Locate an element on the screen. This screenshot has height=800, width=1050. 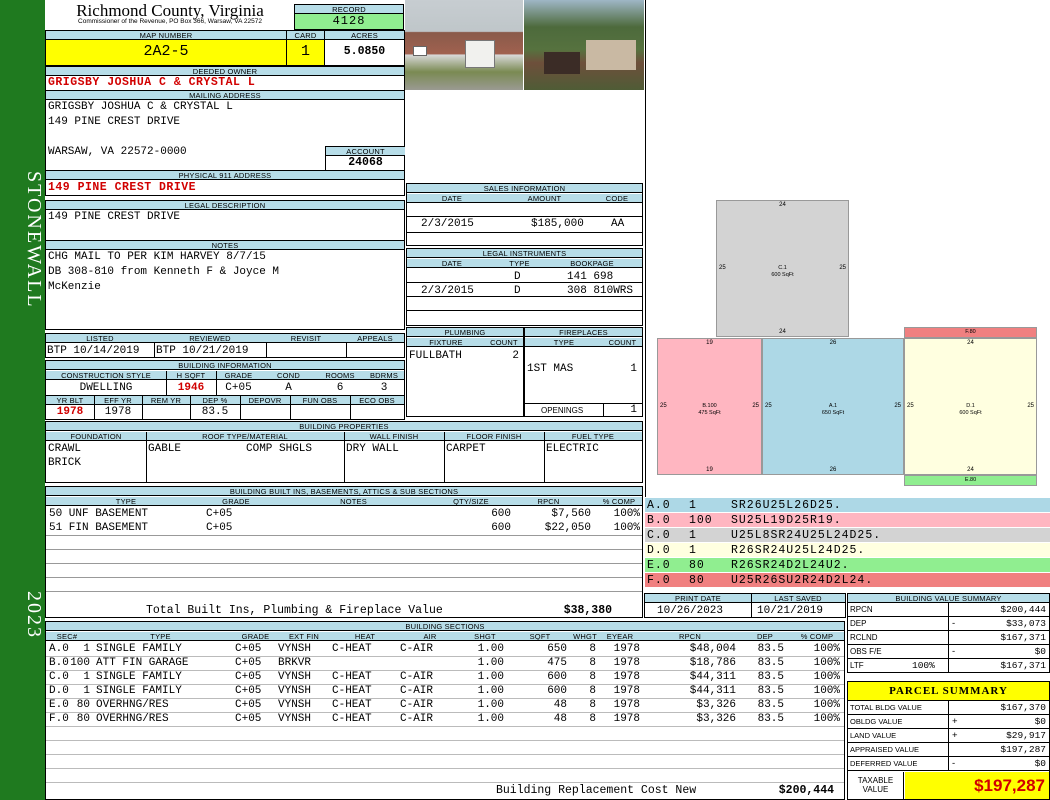
year-built: 1978 is located at coordinates (70, 412).